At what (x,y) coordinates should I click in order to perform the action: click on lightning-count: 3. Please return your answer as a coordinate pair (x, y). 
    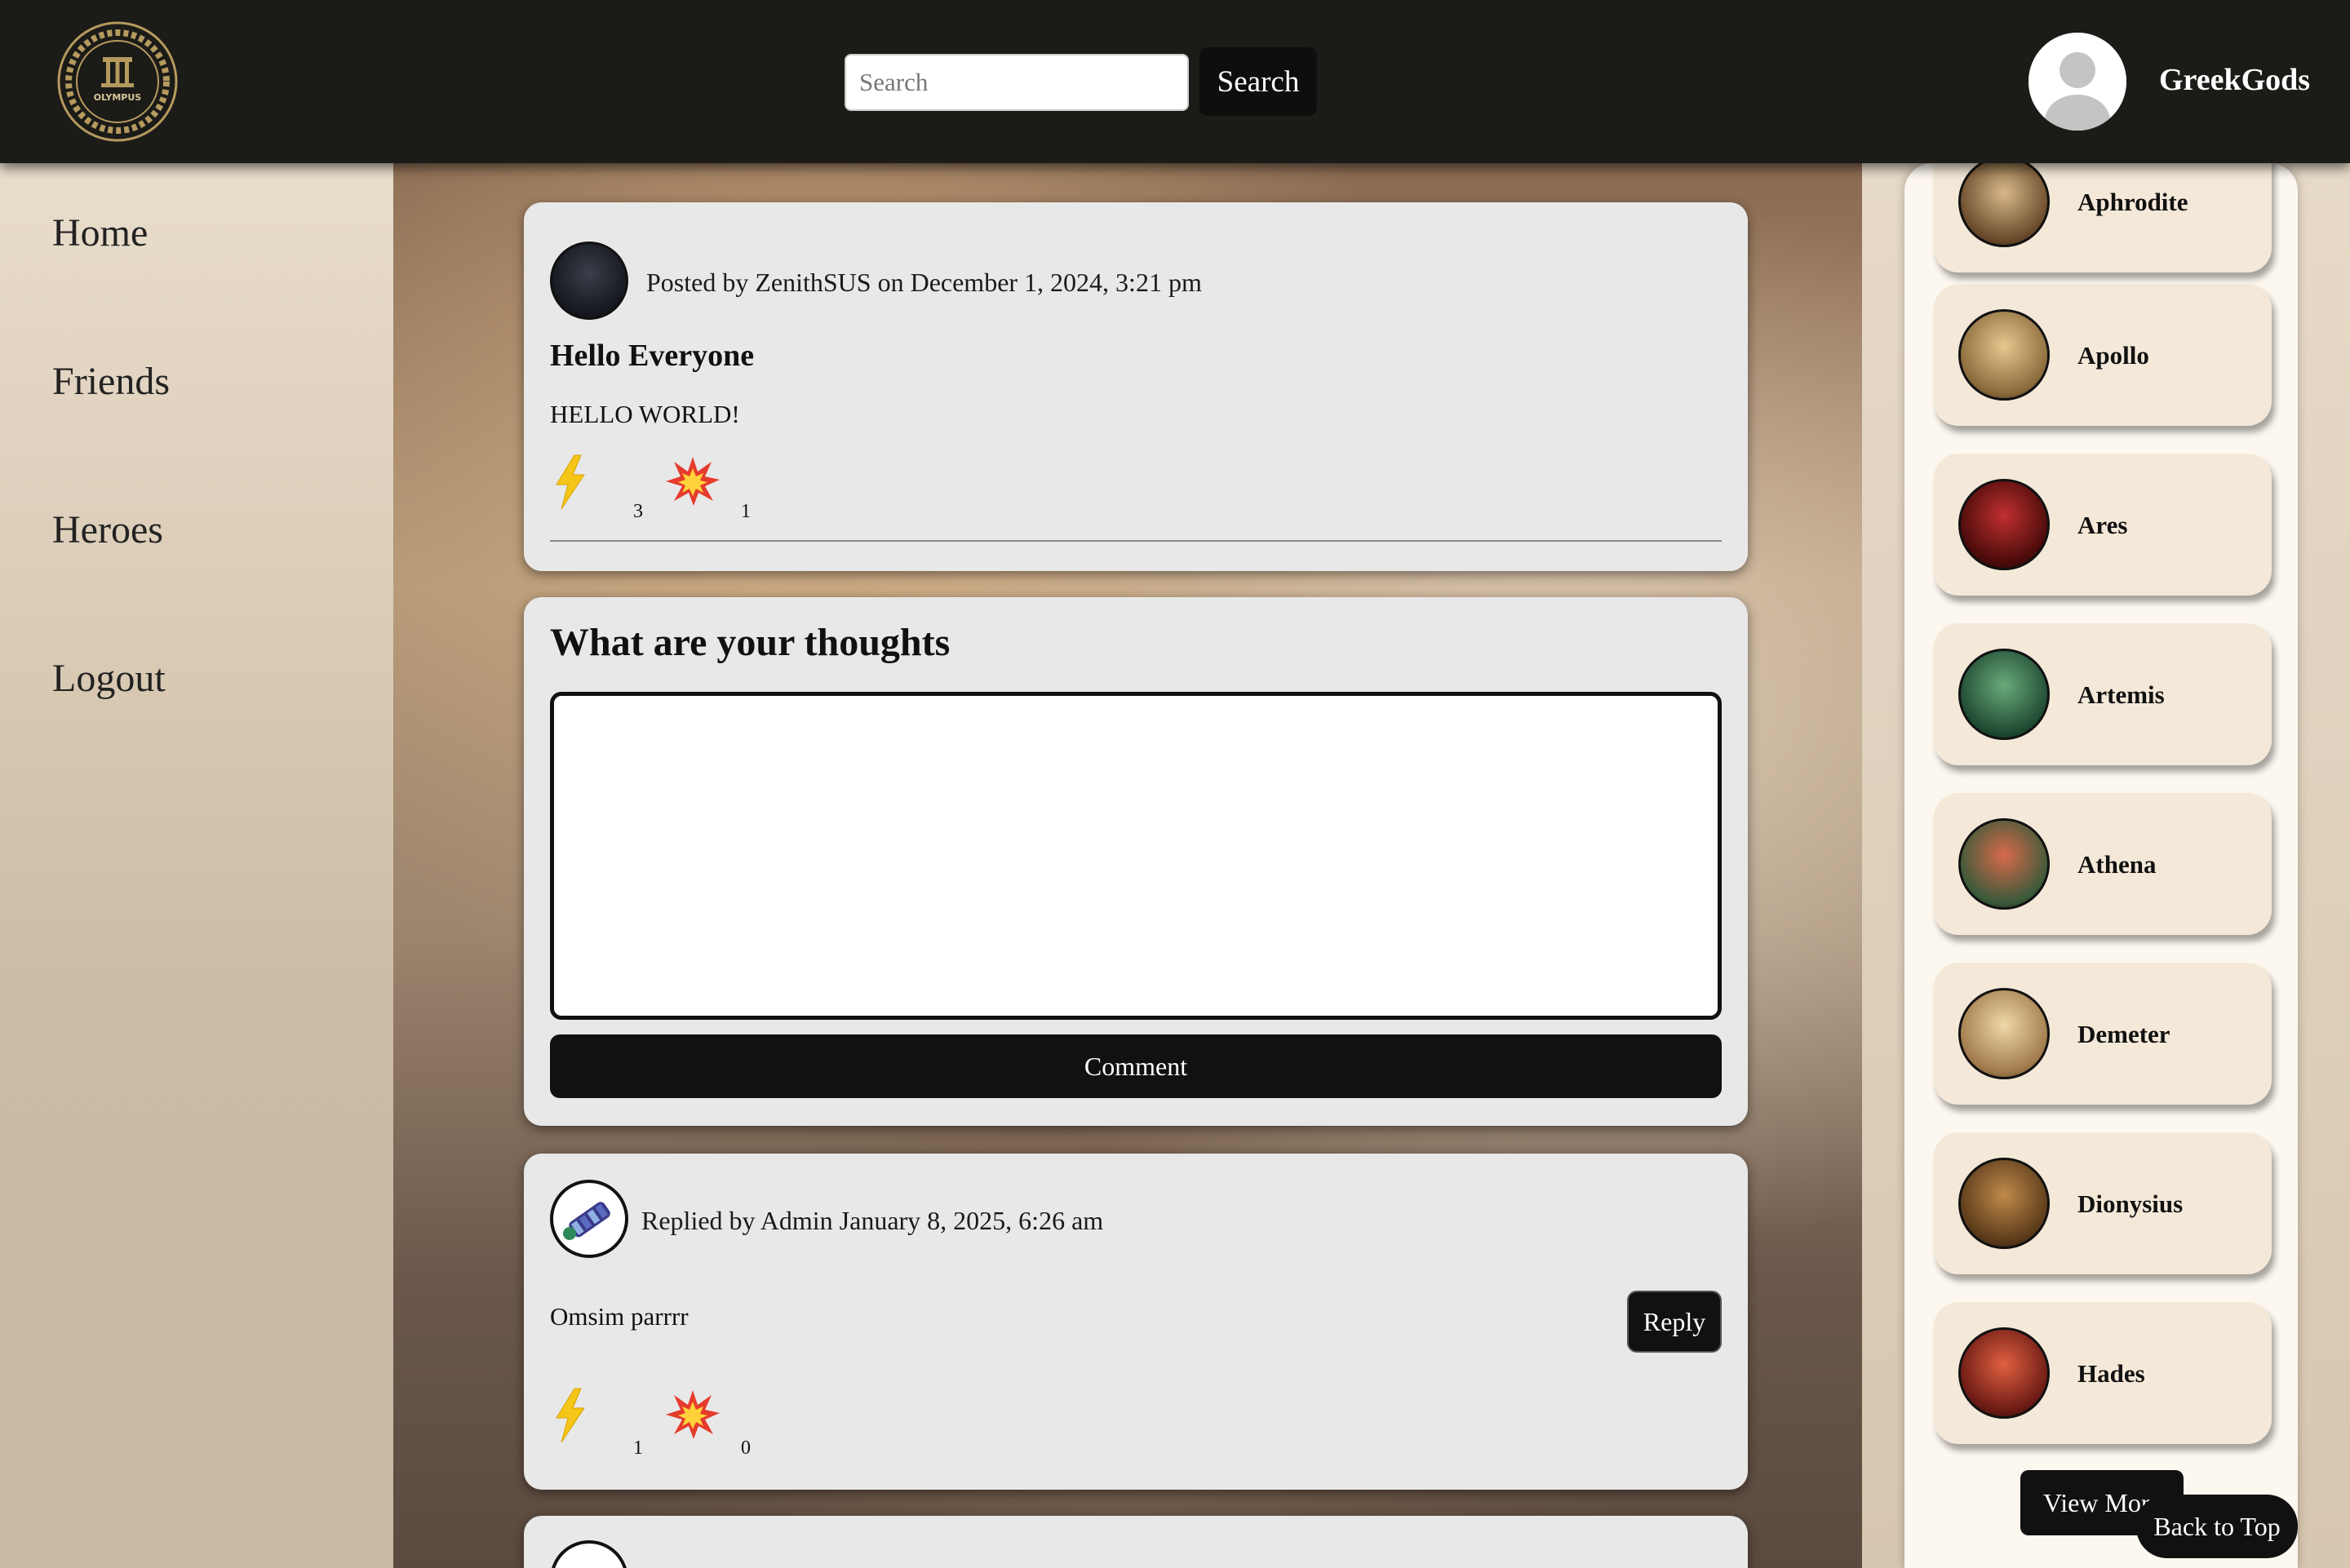
    Looking at the image, I should click on (638, 511).